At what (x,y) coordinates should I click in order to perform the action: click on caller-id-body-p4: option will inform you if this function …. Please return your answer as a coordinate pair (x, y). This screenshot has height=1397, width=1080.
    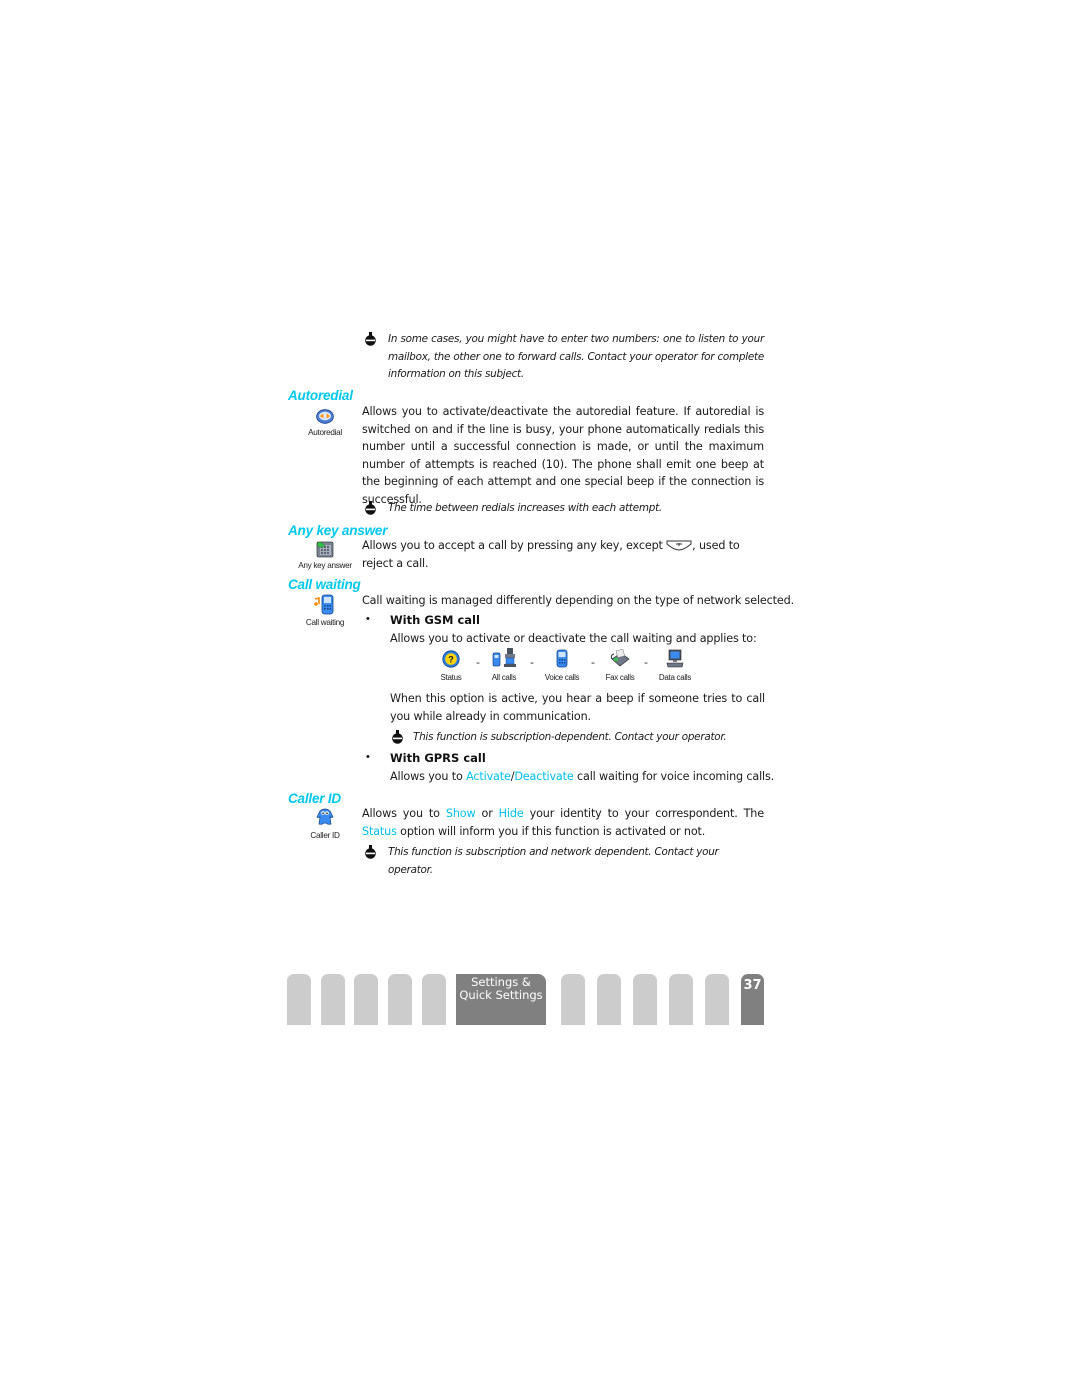
    Looking at the image, I should click on (551, 831).